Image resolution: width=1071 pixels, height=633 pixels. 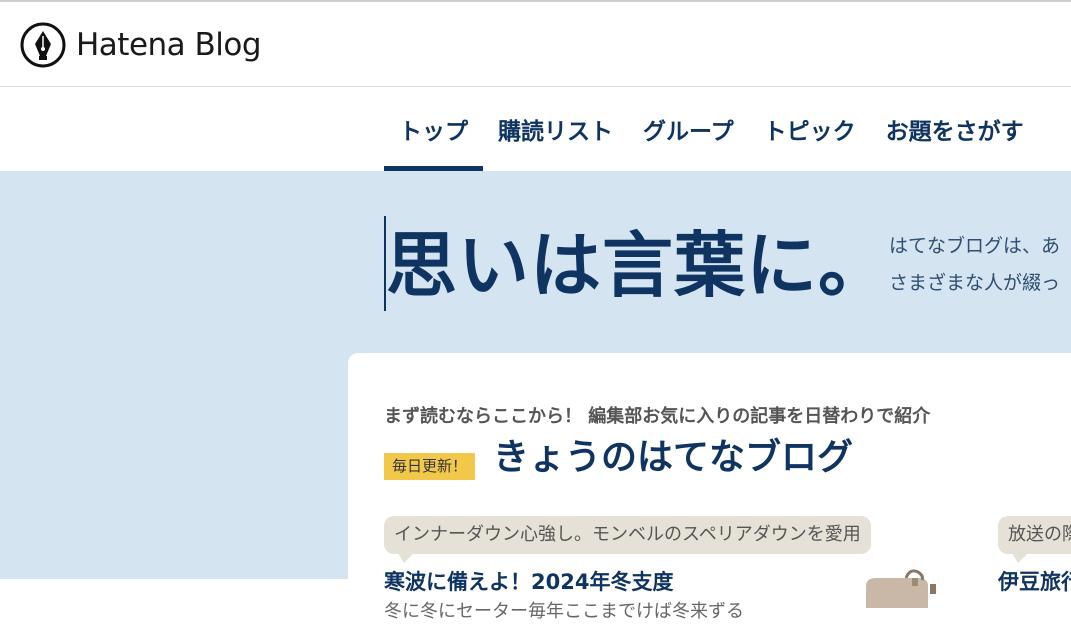 What do you see at coordinates (688, 129) in the screenshot?
I see `tab-groups: グループ` at bounding box center [688, 129].